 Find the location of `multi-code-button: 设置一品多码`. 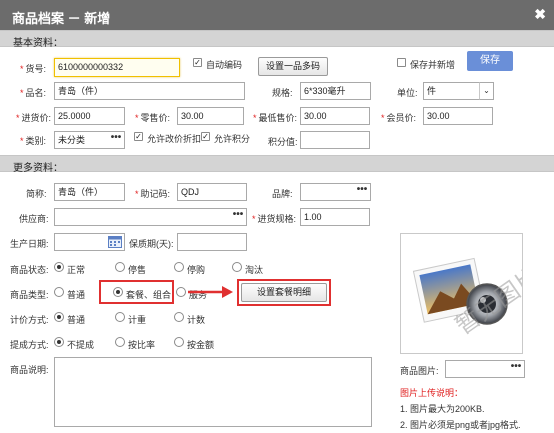

multi-code-button: 设置一品多码 is located at coordinates (293, 66).